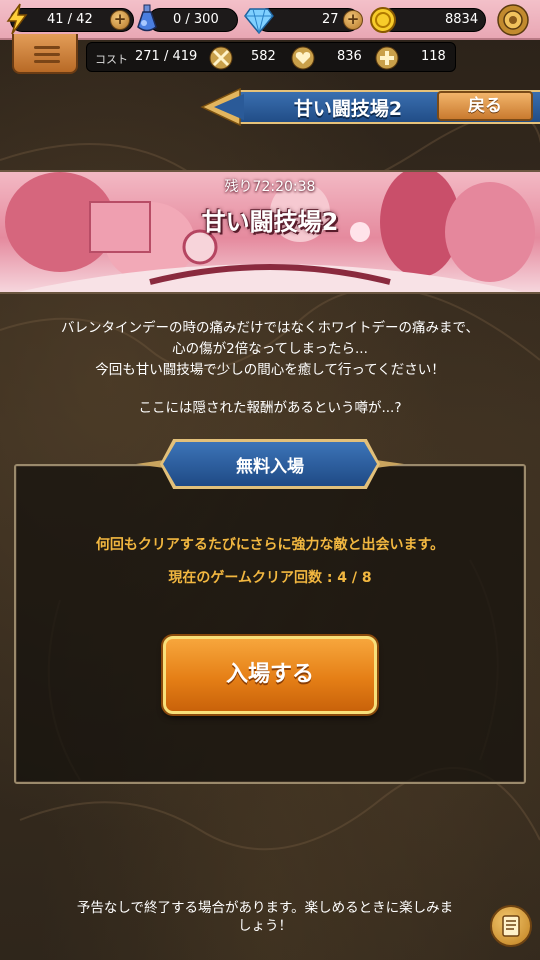 The height and width of the screenshot is (960, 540). Describe the element at coordinates (270, 187) in the screenshot. I see `event-timer: 残り72:20:38` at that location.